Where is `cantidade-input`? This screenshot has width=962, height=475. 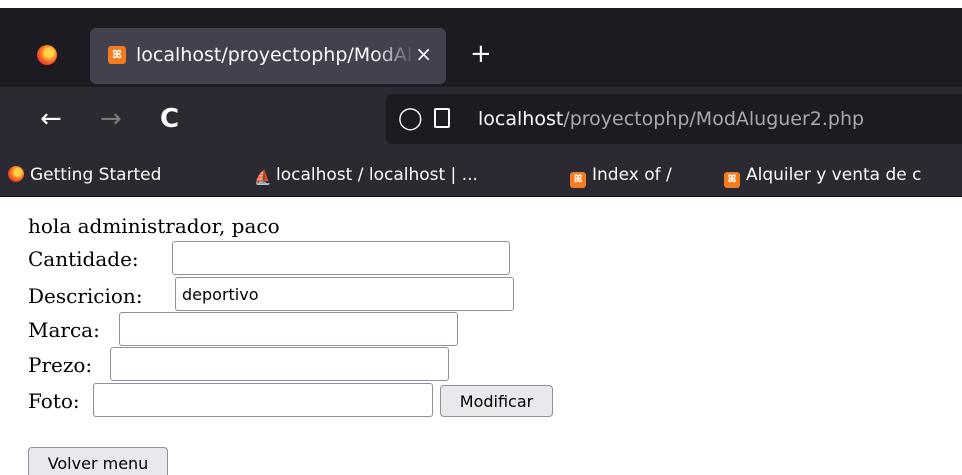
cantidade-input is located at coordinates (341, 258).